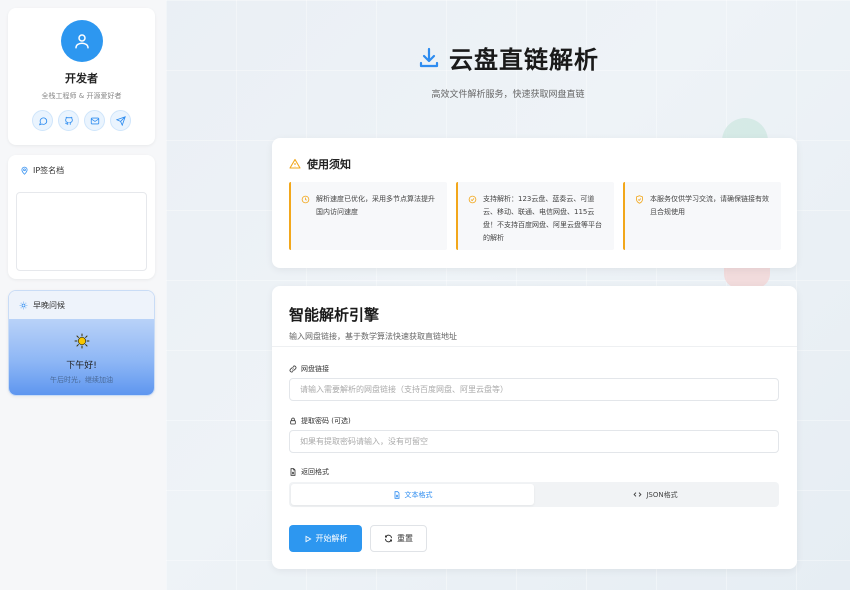  I want to click on greeting-body: 下午好! 午后时光，继续加油, so click(81, 357).